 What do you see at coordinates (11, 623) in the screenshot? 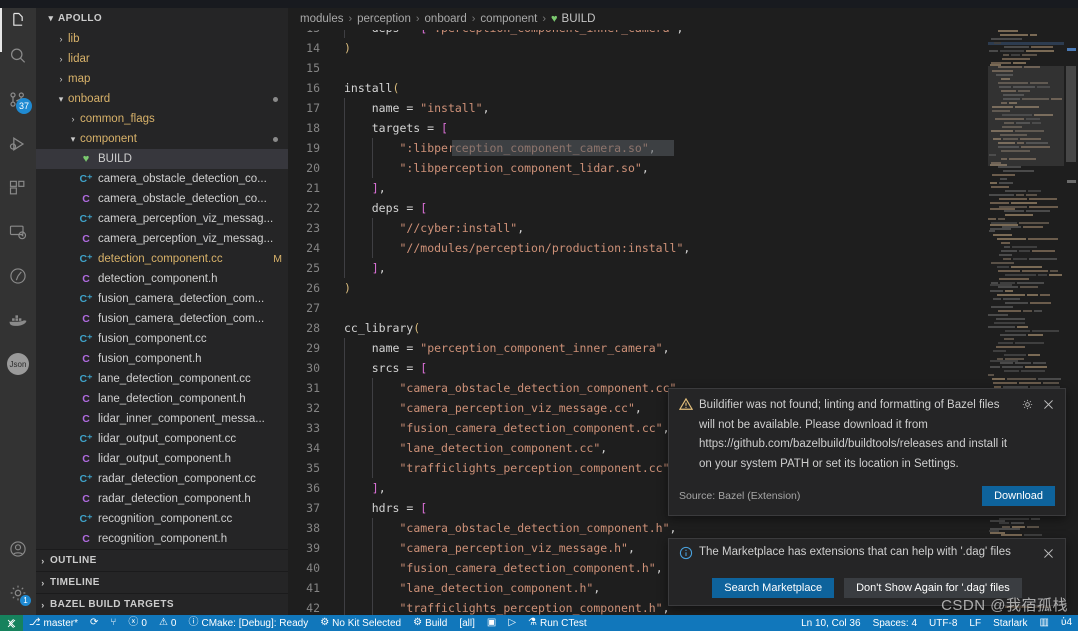
I see `status-remote-indicator` at bounding box center [11, 623].